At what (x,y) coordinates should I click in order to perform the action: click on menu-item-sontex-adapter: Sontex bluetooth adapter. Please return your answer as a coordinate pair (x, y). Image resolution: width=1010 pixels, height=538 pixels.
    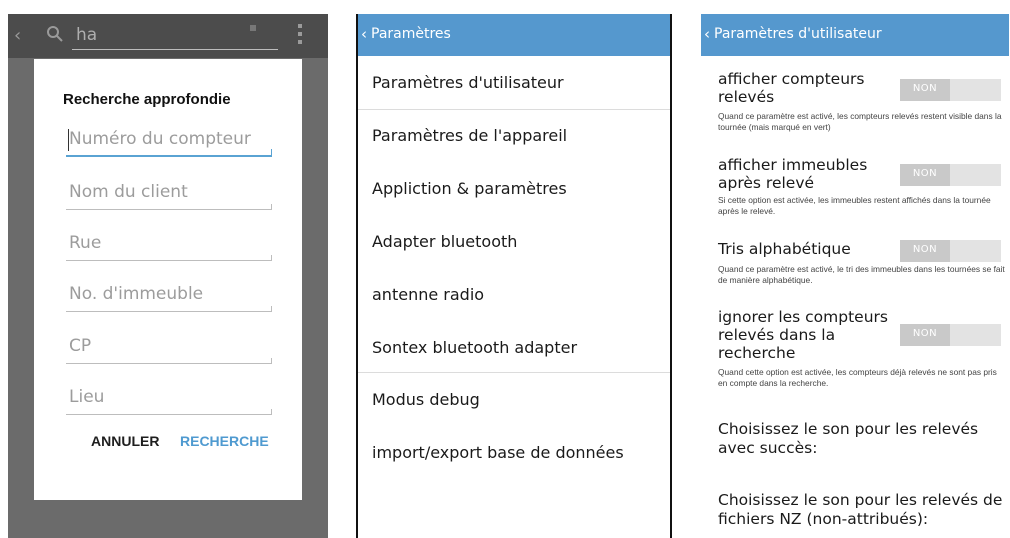
    Looking at the image, I should click on (514, 347).